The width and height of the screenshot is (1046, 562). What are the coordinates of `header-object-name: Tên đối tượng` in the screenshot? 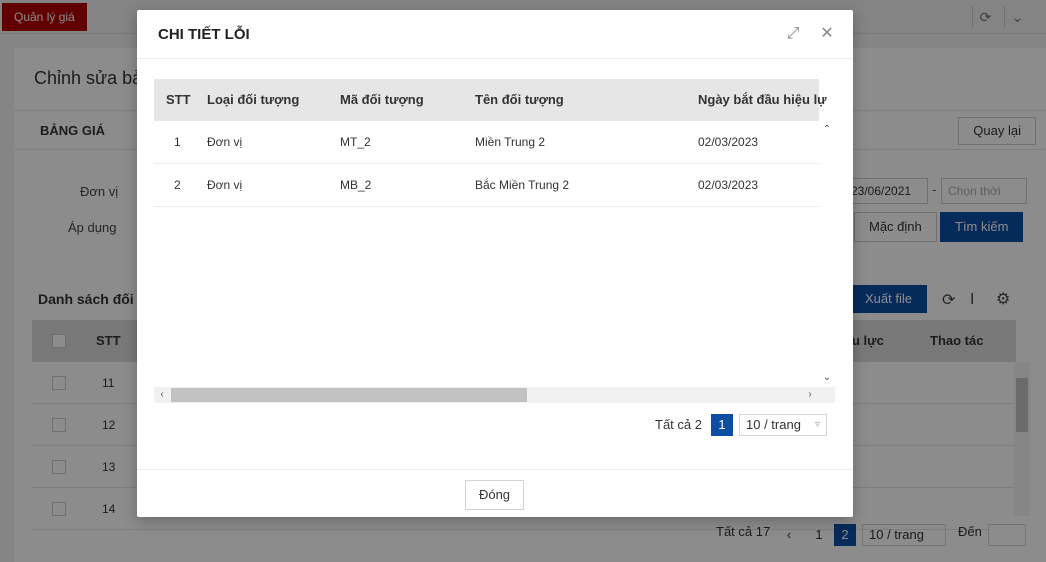 It's located at (519, 99).